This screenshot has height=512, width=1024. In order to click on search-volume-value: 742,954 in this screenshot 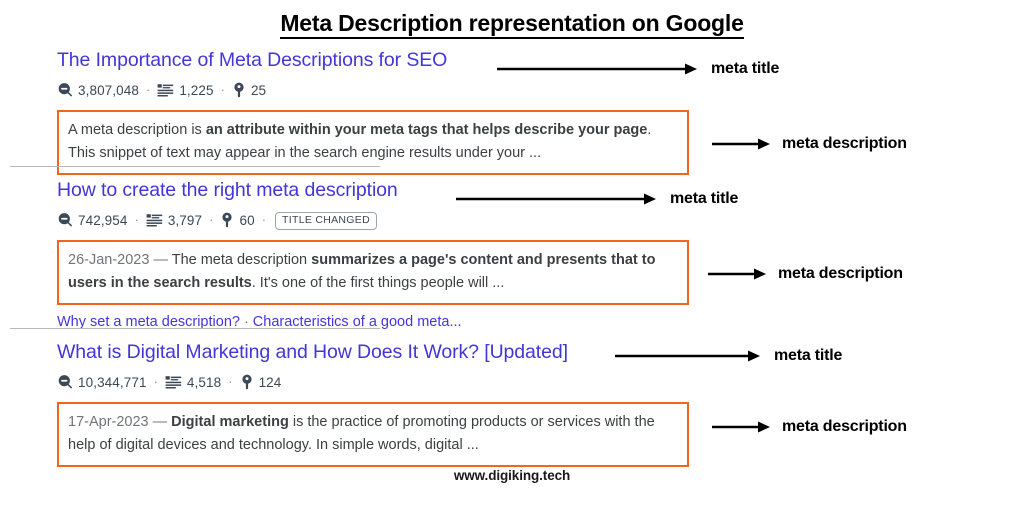, I will do `click(103, 220)`.